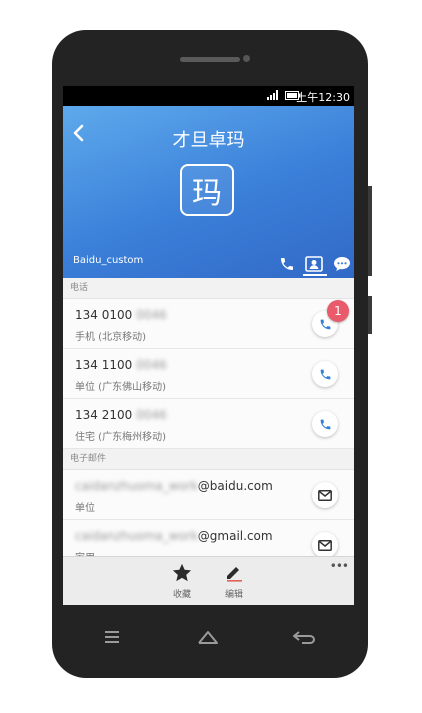 The width and height of the screenshot is (422, 713). I want to click on power-button, so click(370, 315).